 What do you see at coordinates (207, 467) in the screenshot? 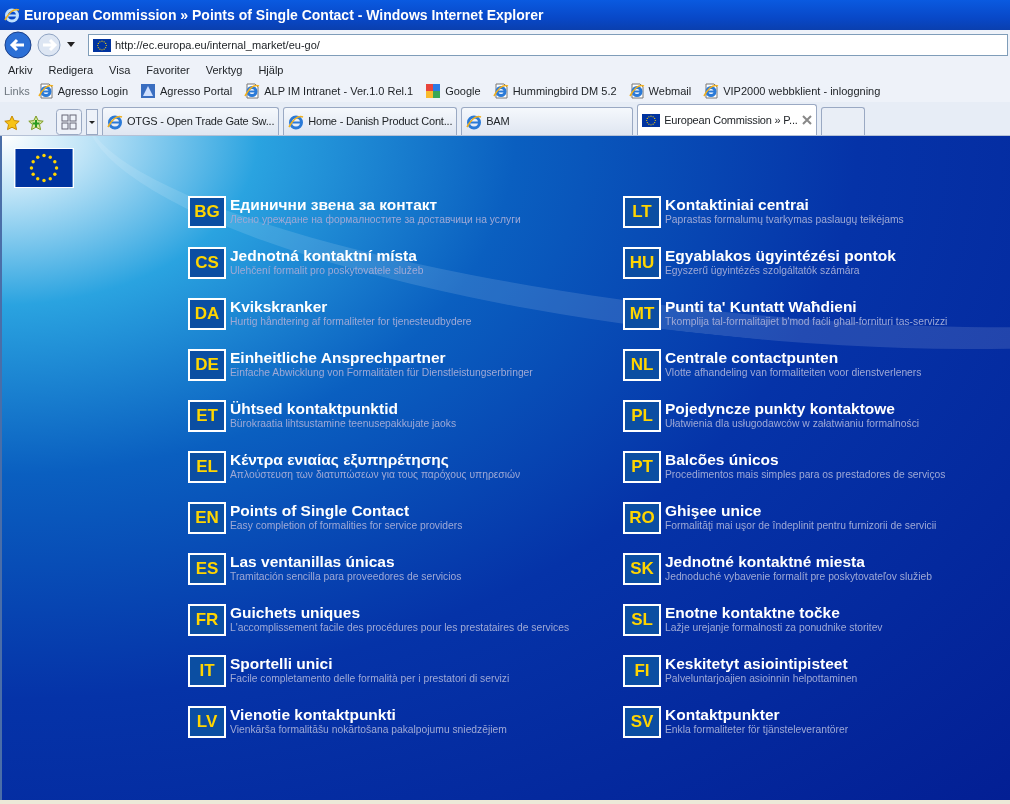
I see `language-code-button: EL` at bounding box center [207, 467].